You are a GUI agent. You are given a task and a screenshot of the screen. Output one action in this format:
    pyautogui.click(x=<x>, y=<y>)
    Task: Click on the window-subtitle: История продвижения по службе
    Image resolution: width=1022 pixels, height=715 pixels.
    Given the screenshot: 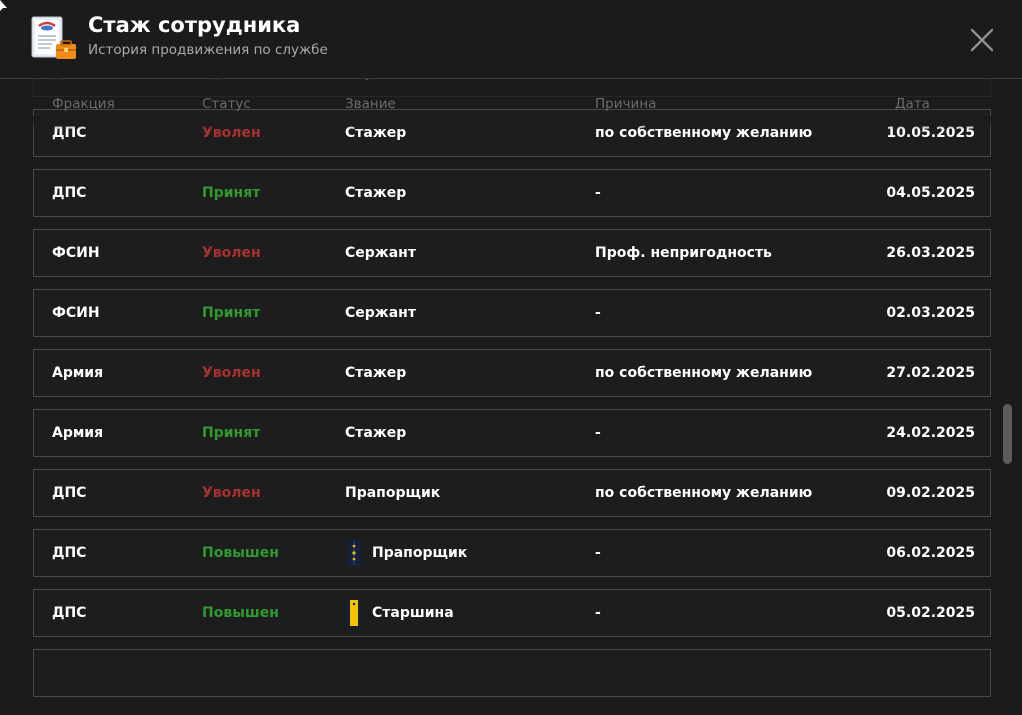 What is the action you would take?
    pyautogui.click(x=208, y=50)
    